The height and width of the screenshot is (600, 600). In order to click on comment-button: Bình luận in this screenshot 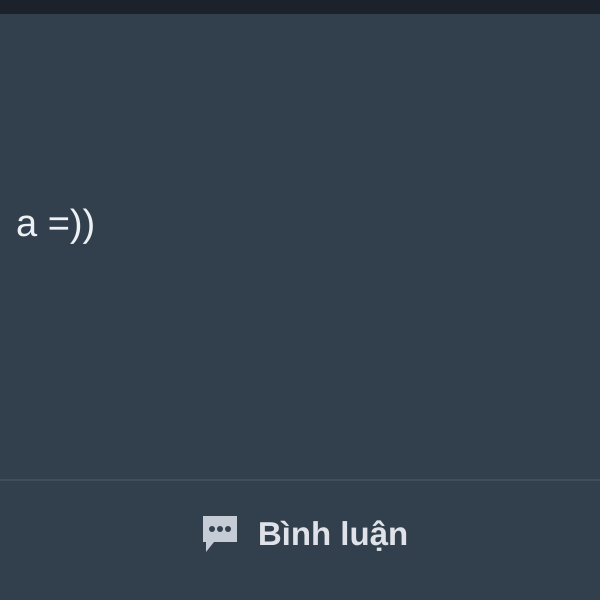, I will do `click(304, 534)`.